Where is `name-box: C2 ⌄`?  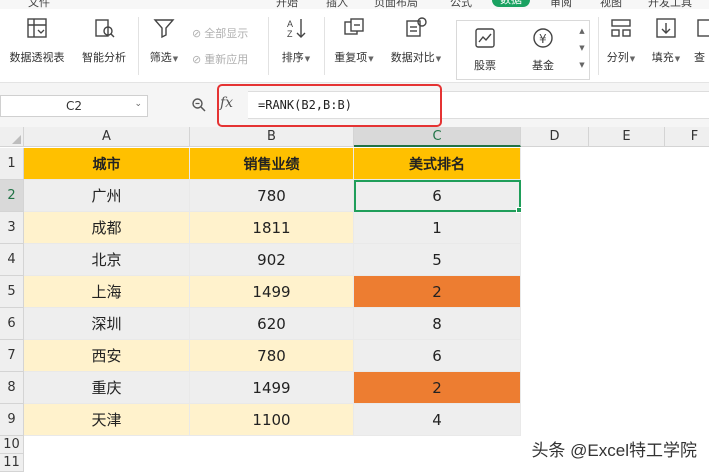 name-box: C2 ⌄ is located at coordinates (74, 106).